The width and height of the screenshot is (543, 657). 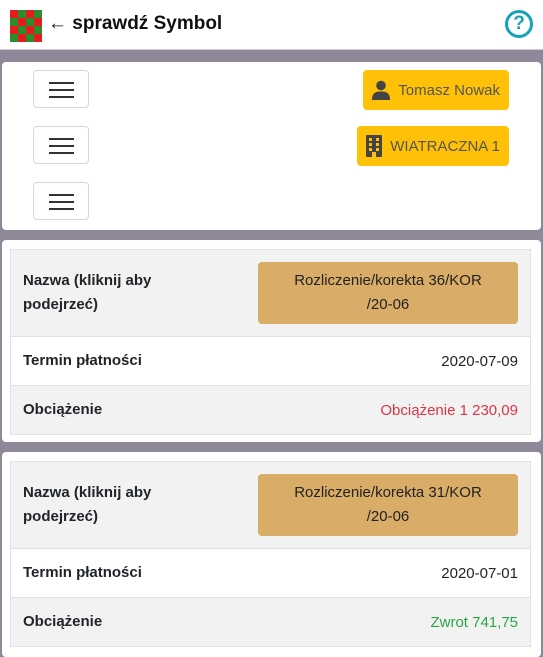 What do you see at coordinates (445, 146) in the screenshot?
I see `location-name: WIATRACZNA 1` at bounding box center [445, 146].